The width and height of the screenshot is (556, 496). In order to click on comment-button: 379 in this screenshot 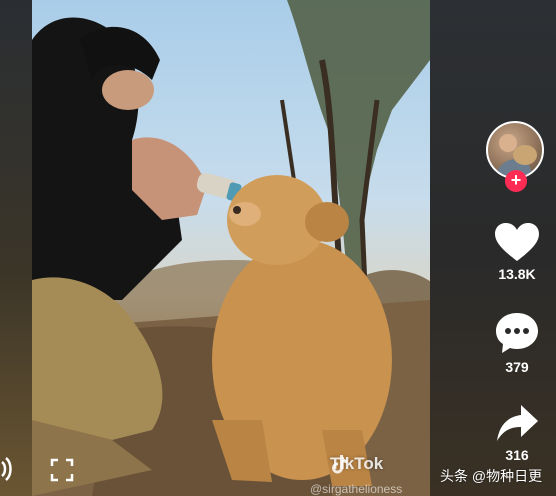, I will do `click(517, 343)`.